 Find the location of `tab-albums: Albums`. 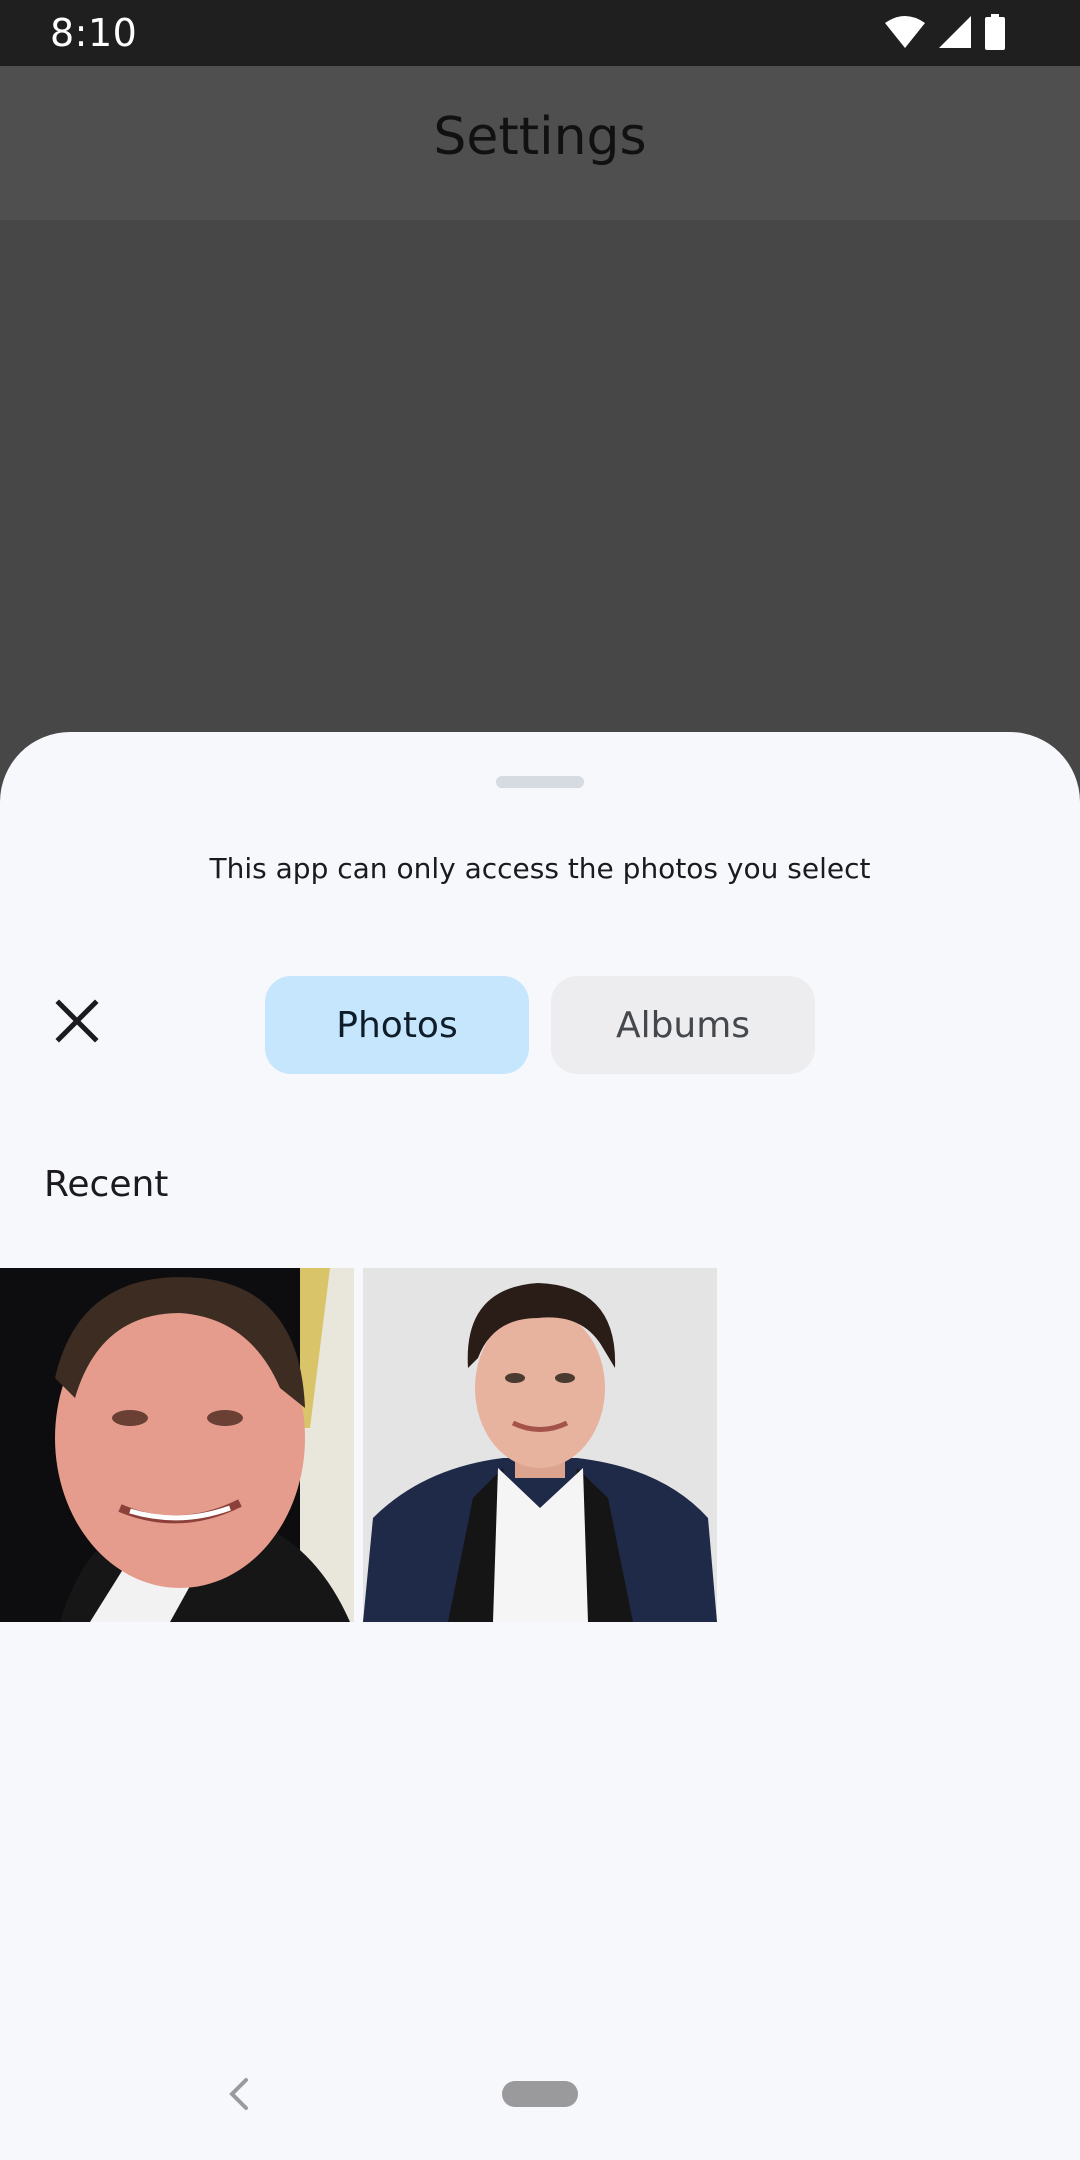

tab-albums: Albums is located at coordinates (683, 1025).